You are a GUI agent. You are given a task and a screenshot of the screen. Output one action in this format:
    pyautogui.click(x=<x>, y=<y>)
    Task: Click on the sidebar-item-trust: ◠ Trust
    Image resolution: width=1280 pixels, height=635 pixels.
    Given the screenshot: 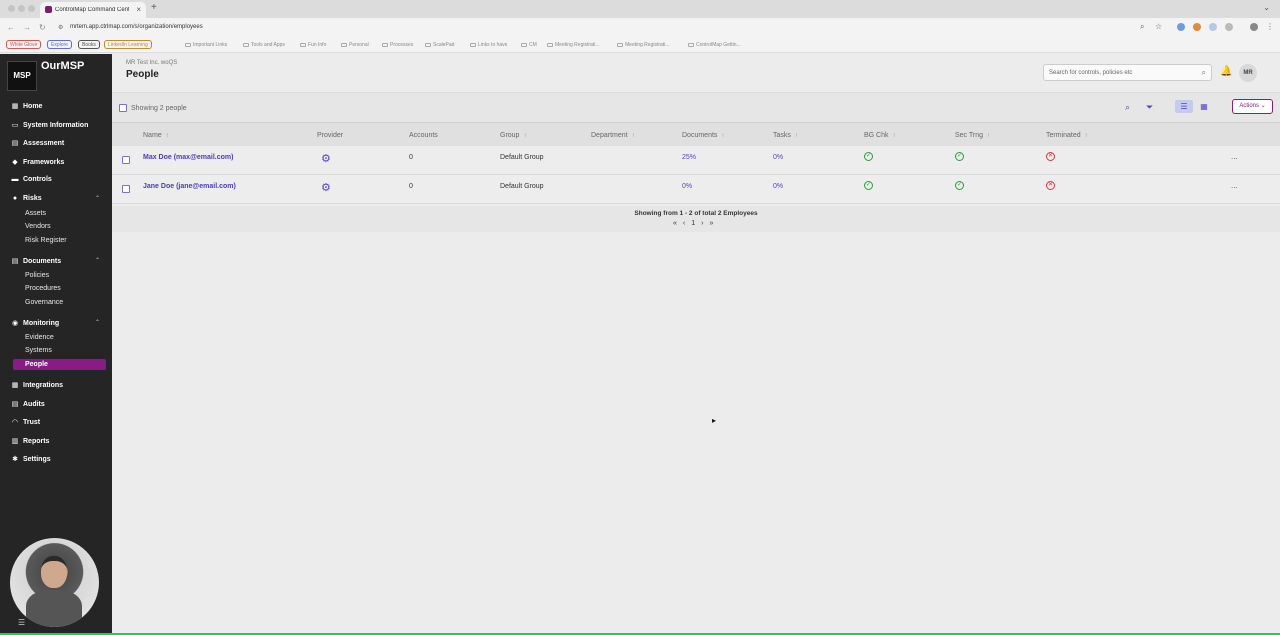 What is the action you would take?
    pyautogui.click(x=25, y=422)
    